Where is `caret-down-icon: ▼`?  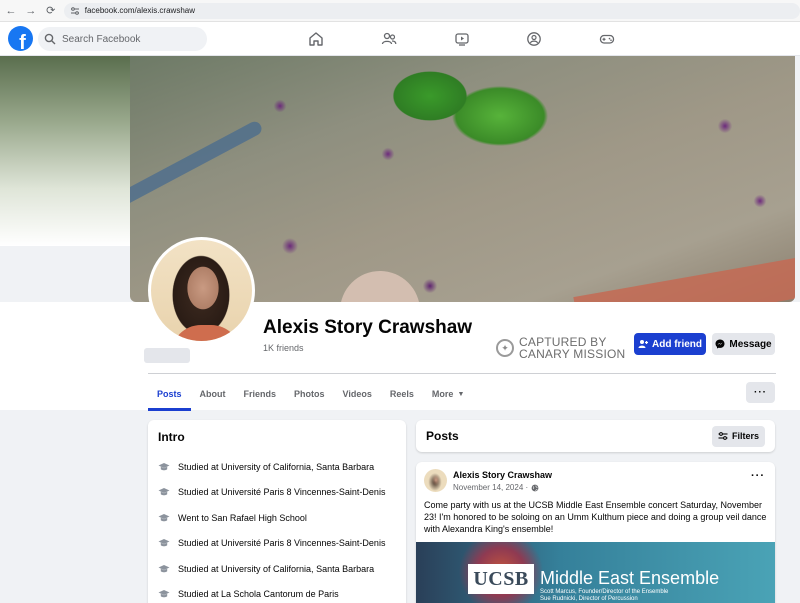 caret-down-icon: ▼ is located at coordinates (461, 394).